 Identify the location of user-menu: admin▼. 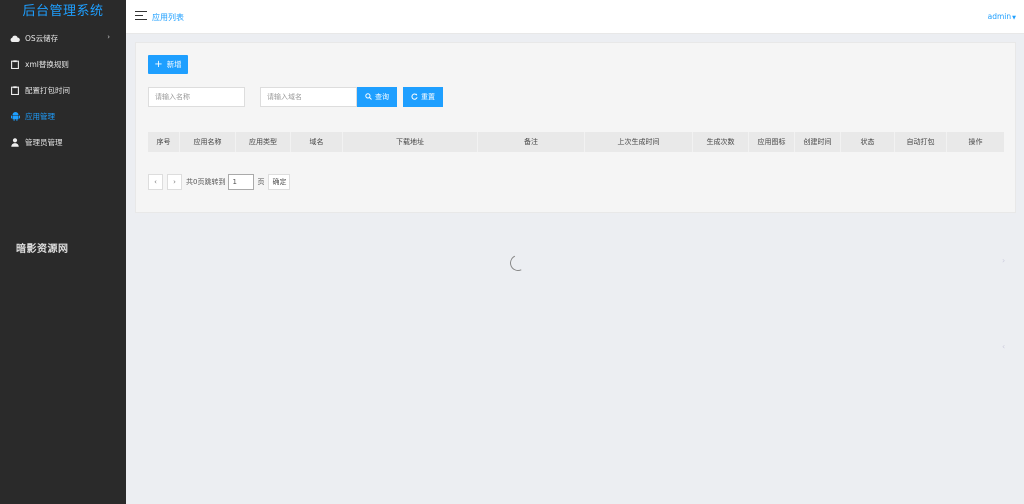
(1002, 16).